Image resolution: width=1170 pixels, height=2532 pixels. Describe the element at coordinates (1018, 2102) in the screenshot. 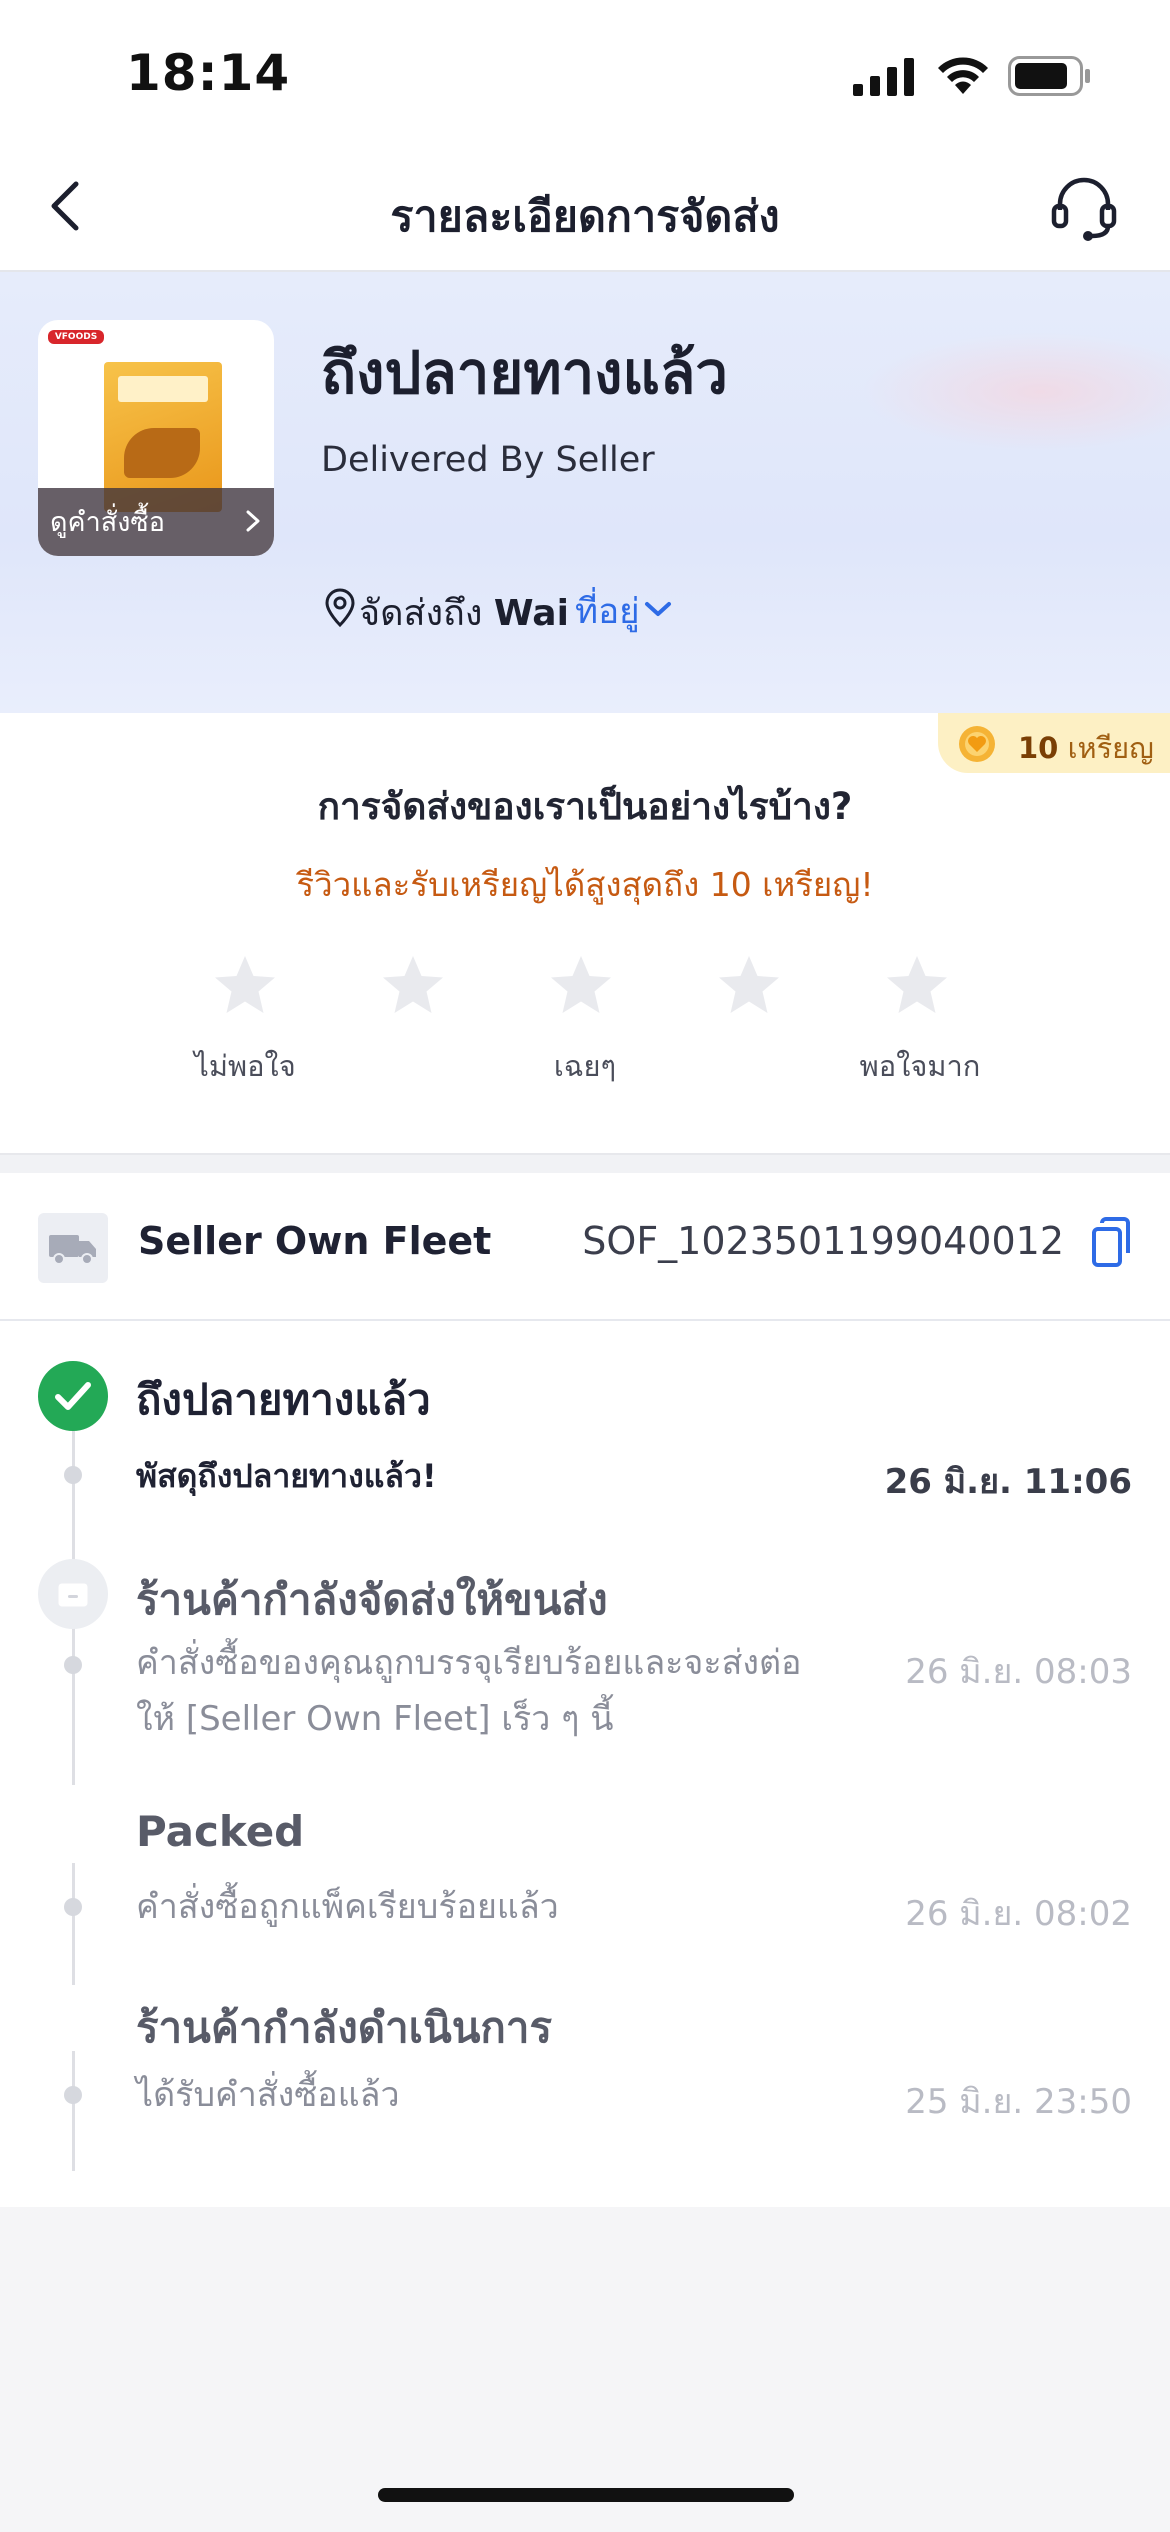

I see `timeline-event-time: 25 มิ.ย. 23:50` at that location.